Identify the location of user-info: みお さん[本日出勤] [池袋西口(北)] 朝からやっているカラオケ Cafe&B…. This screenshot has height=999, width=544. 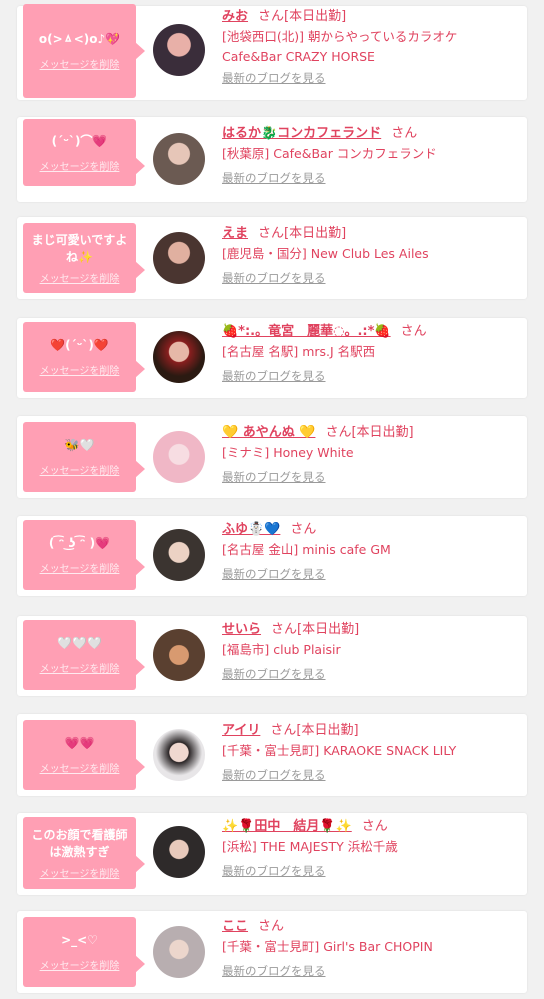
(372, 47).